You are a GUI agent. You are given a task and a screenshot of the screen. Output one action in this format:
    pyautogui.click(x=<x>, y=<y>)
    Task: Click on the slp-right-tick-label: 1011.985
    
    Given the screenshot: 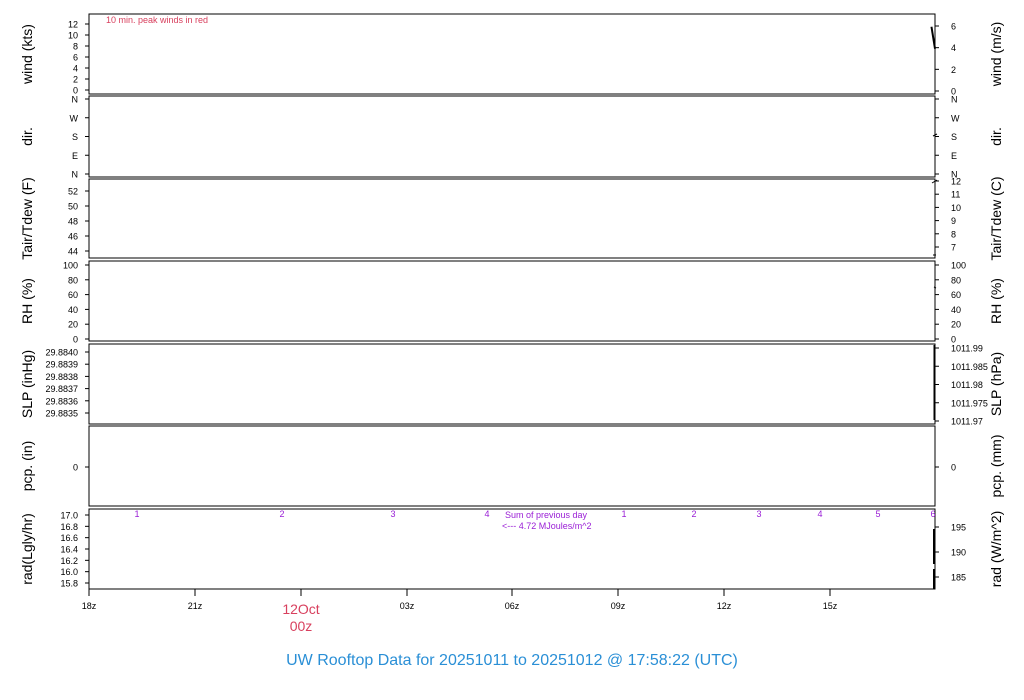 What is the action you would take?
    pyautogui.click(x=969, y=367)
    